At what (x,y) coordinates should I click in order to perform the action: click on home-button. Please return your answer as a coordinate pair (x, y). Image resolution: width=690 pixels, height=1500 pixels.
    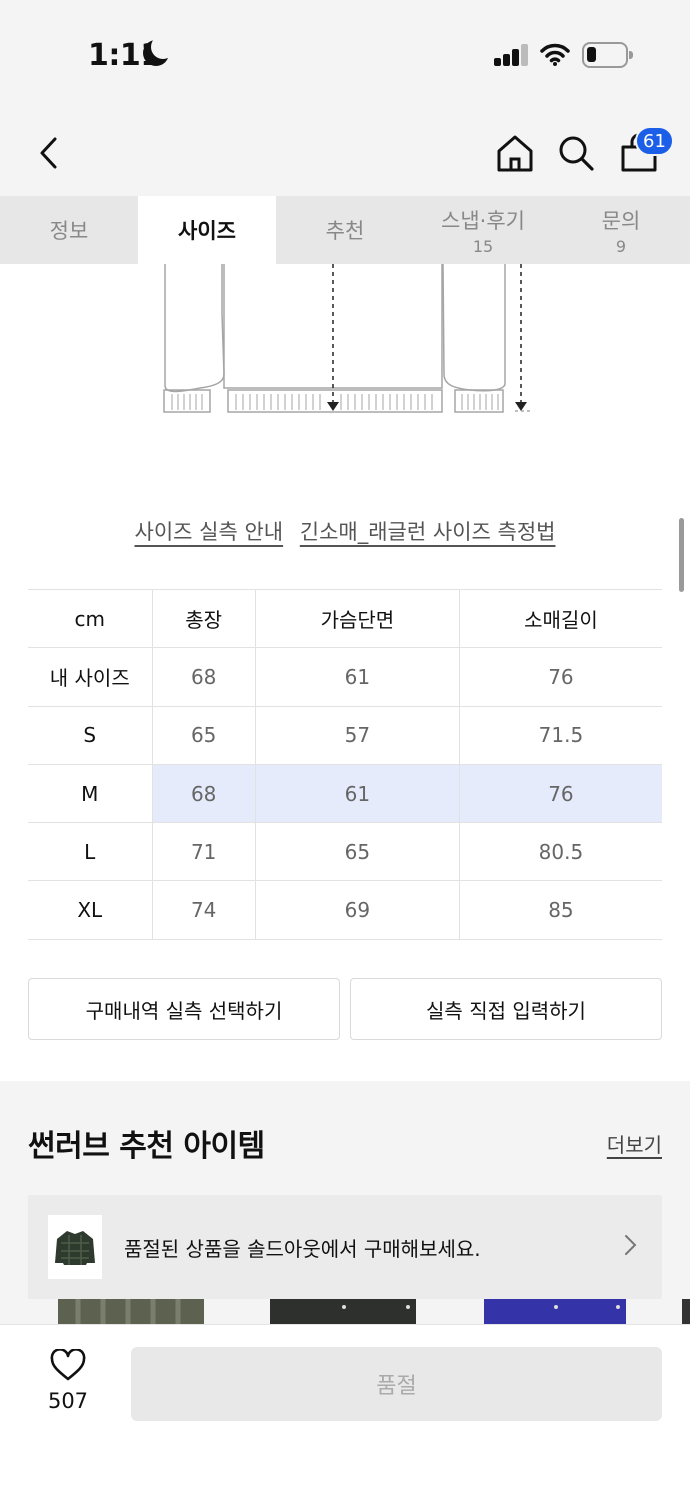
    Looking at the image, I should click on (515, 153).